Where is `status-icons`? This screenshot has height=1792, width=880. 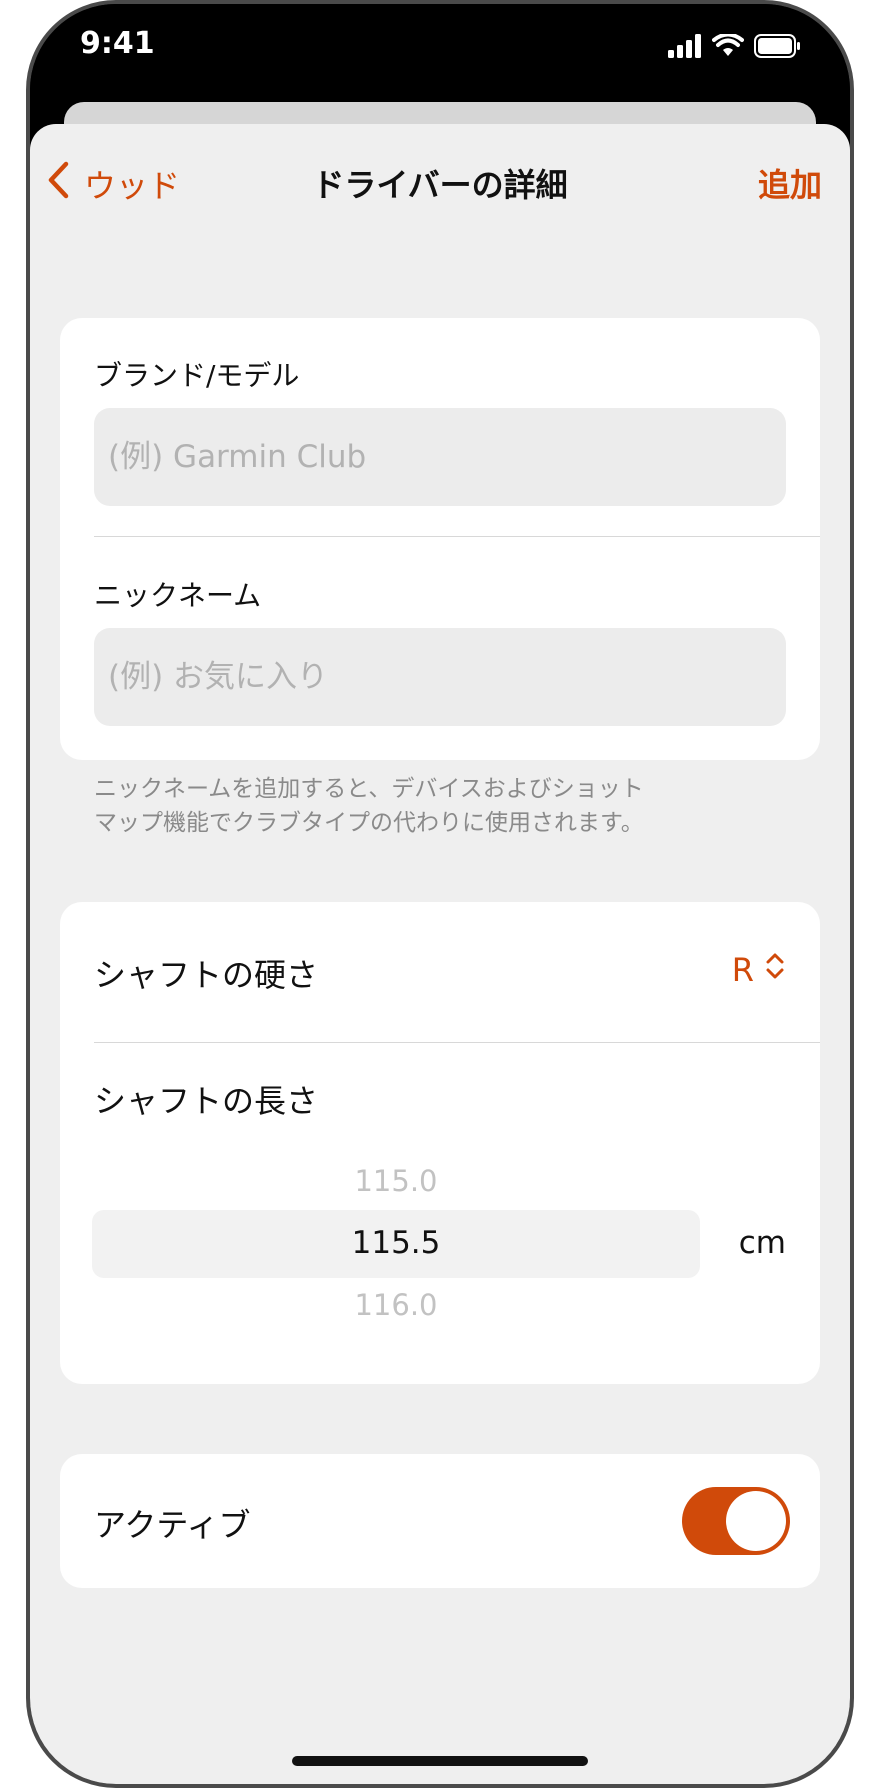 status-icons is located at coordinates (735, 47).